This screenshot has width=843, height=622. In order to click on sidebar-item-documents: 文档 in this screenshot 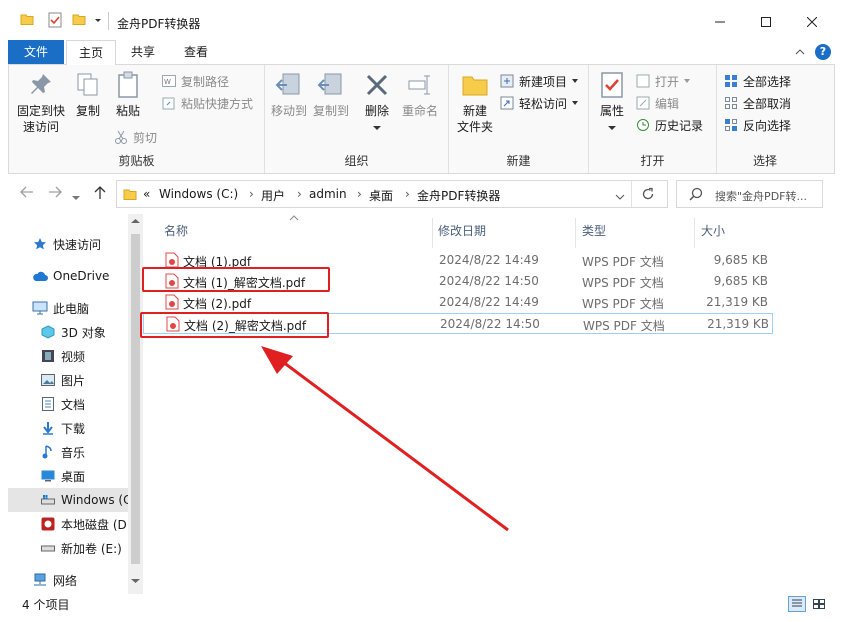, I will do `click(84, 404)`.